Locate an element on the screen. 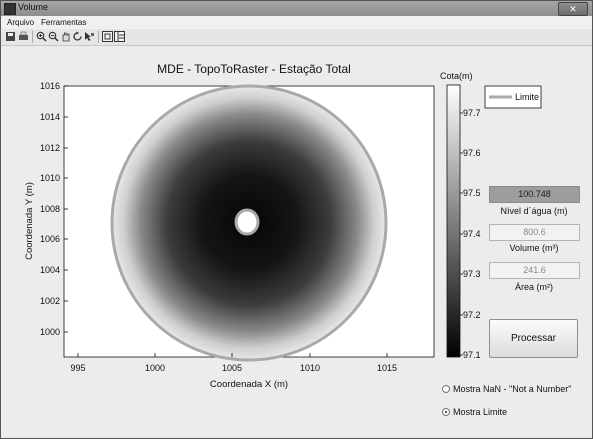  zoom-in-icon is located at coordinates (41, 36).